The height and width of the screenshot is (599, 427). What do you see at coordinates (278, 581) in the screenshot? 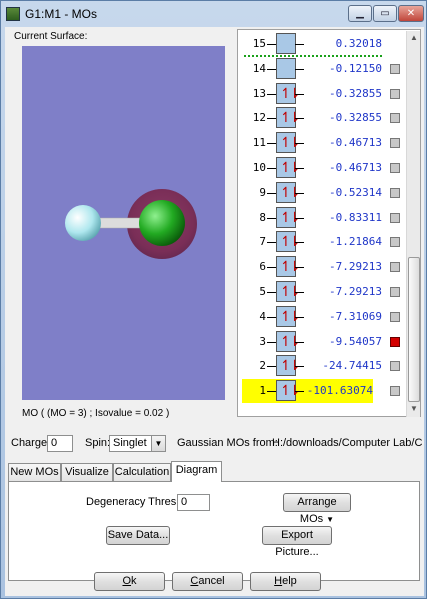
I see `help-mnemonic: H` at bounding box center [278, 581].